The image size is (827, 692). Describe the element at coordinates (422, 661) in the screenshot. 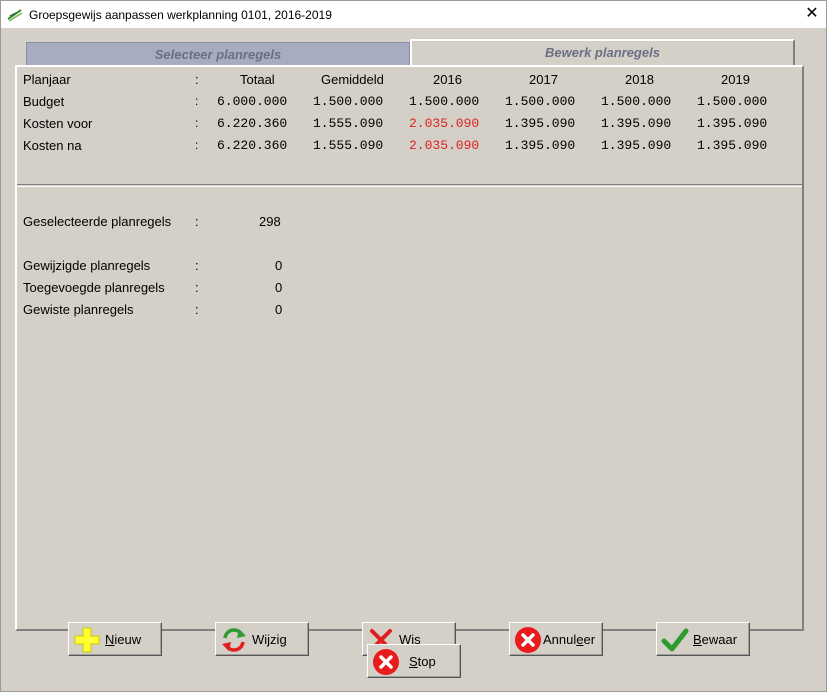

I see `stop-label: Stop` at that location.